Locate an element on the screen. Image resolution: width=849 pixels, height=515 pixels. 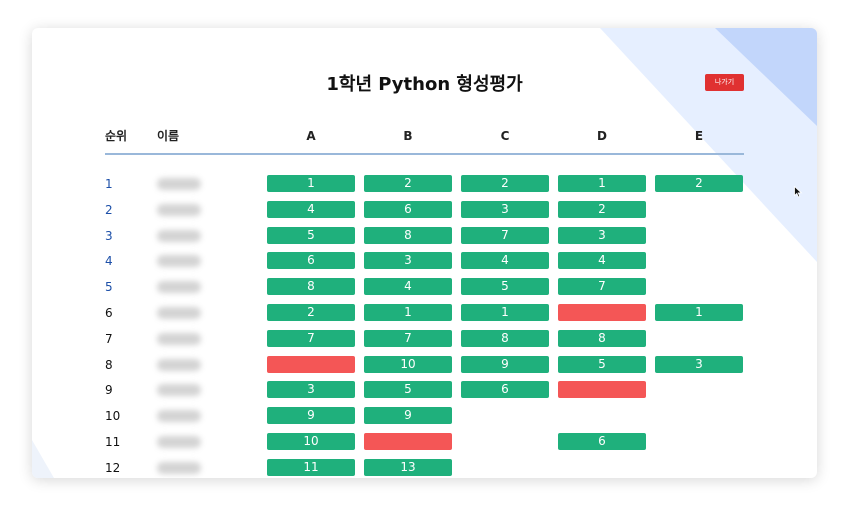
table-row: 46344 is located at coordinates (424, 261).